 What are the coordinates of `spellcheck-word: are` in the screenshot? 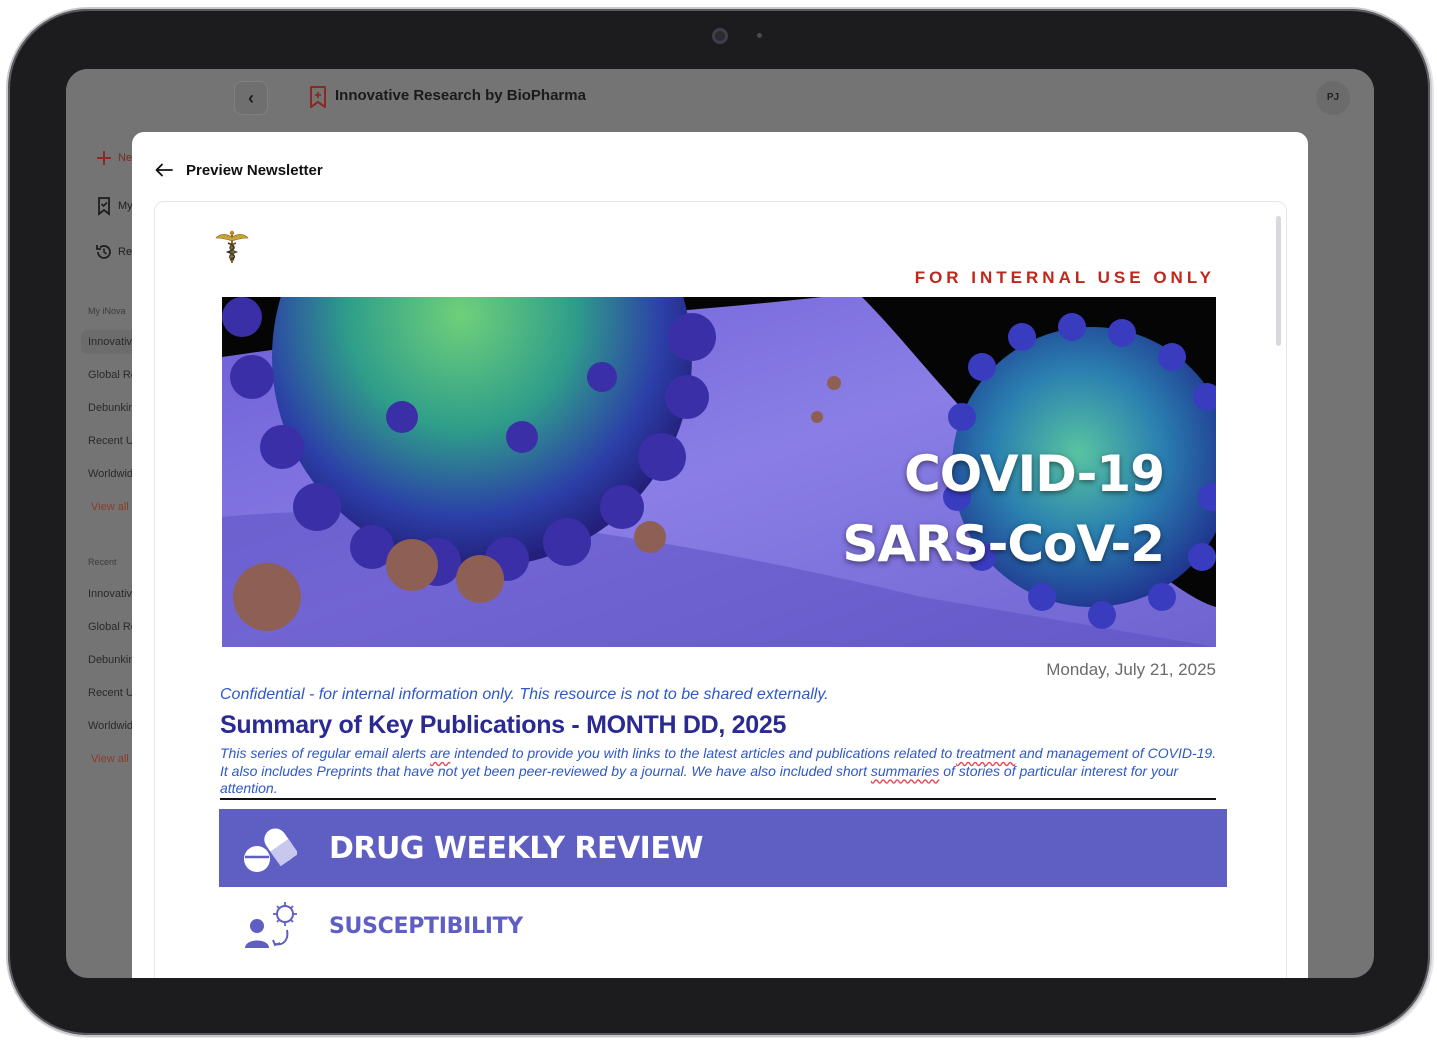 It's located at (440, 753).